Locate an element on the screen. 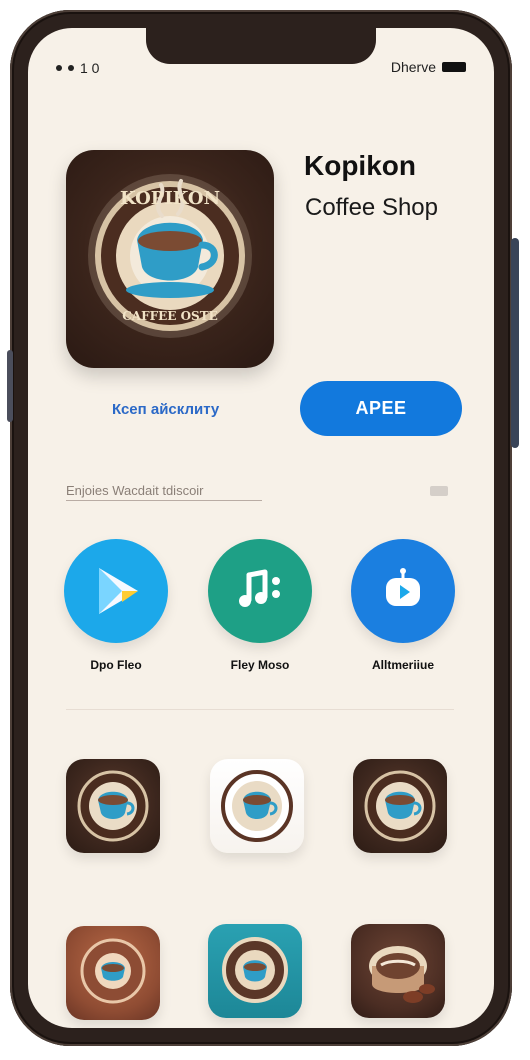  app-icon-top-text: KOPIKON is located at coordinates (170, 198).